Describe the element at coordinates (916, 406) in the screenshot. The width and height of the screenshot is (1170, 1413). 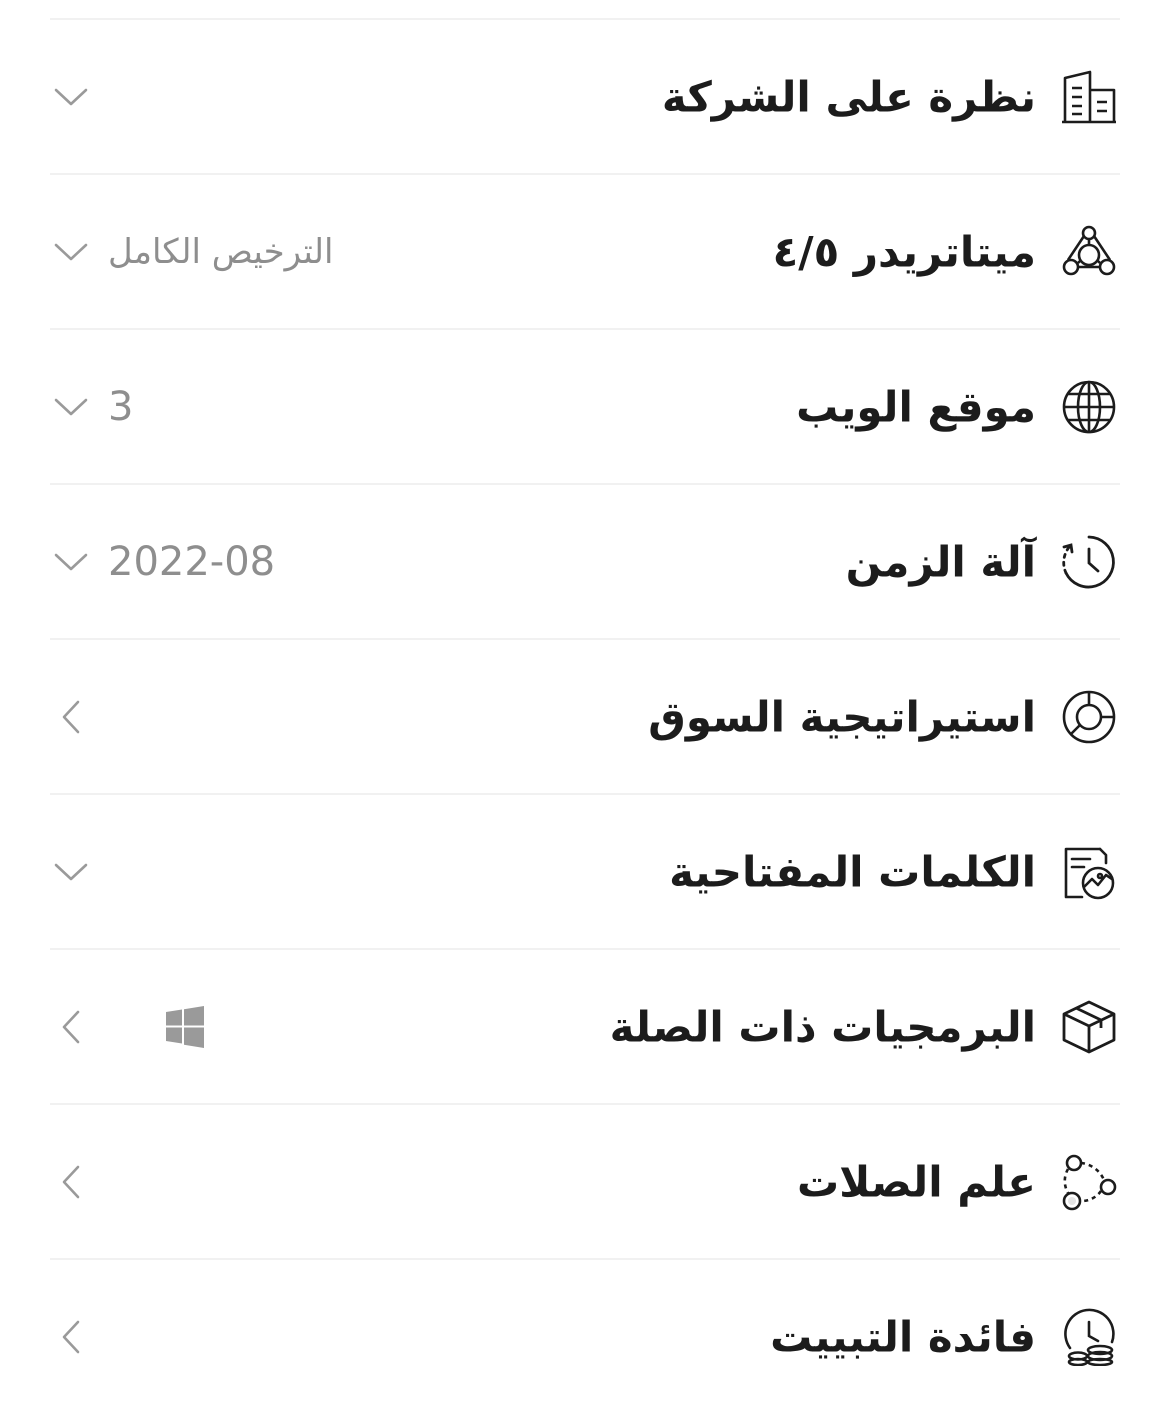
I see `row-label: موقع الويب` at that location.